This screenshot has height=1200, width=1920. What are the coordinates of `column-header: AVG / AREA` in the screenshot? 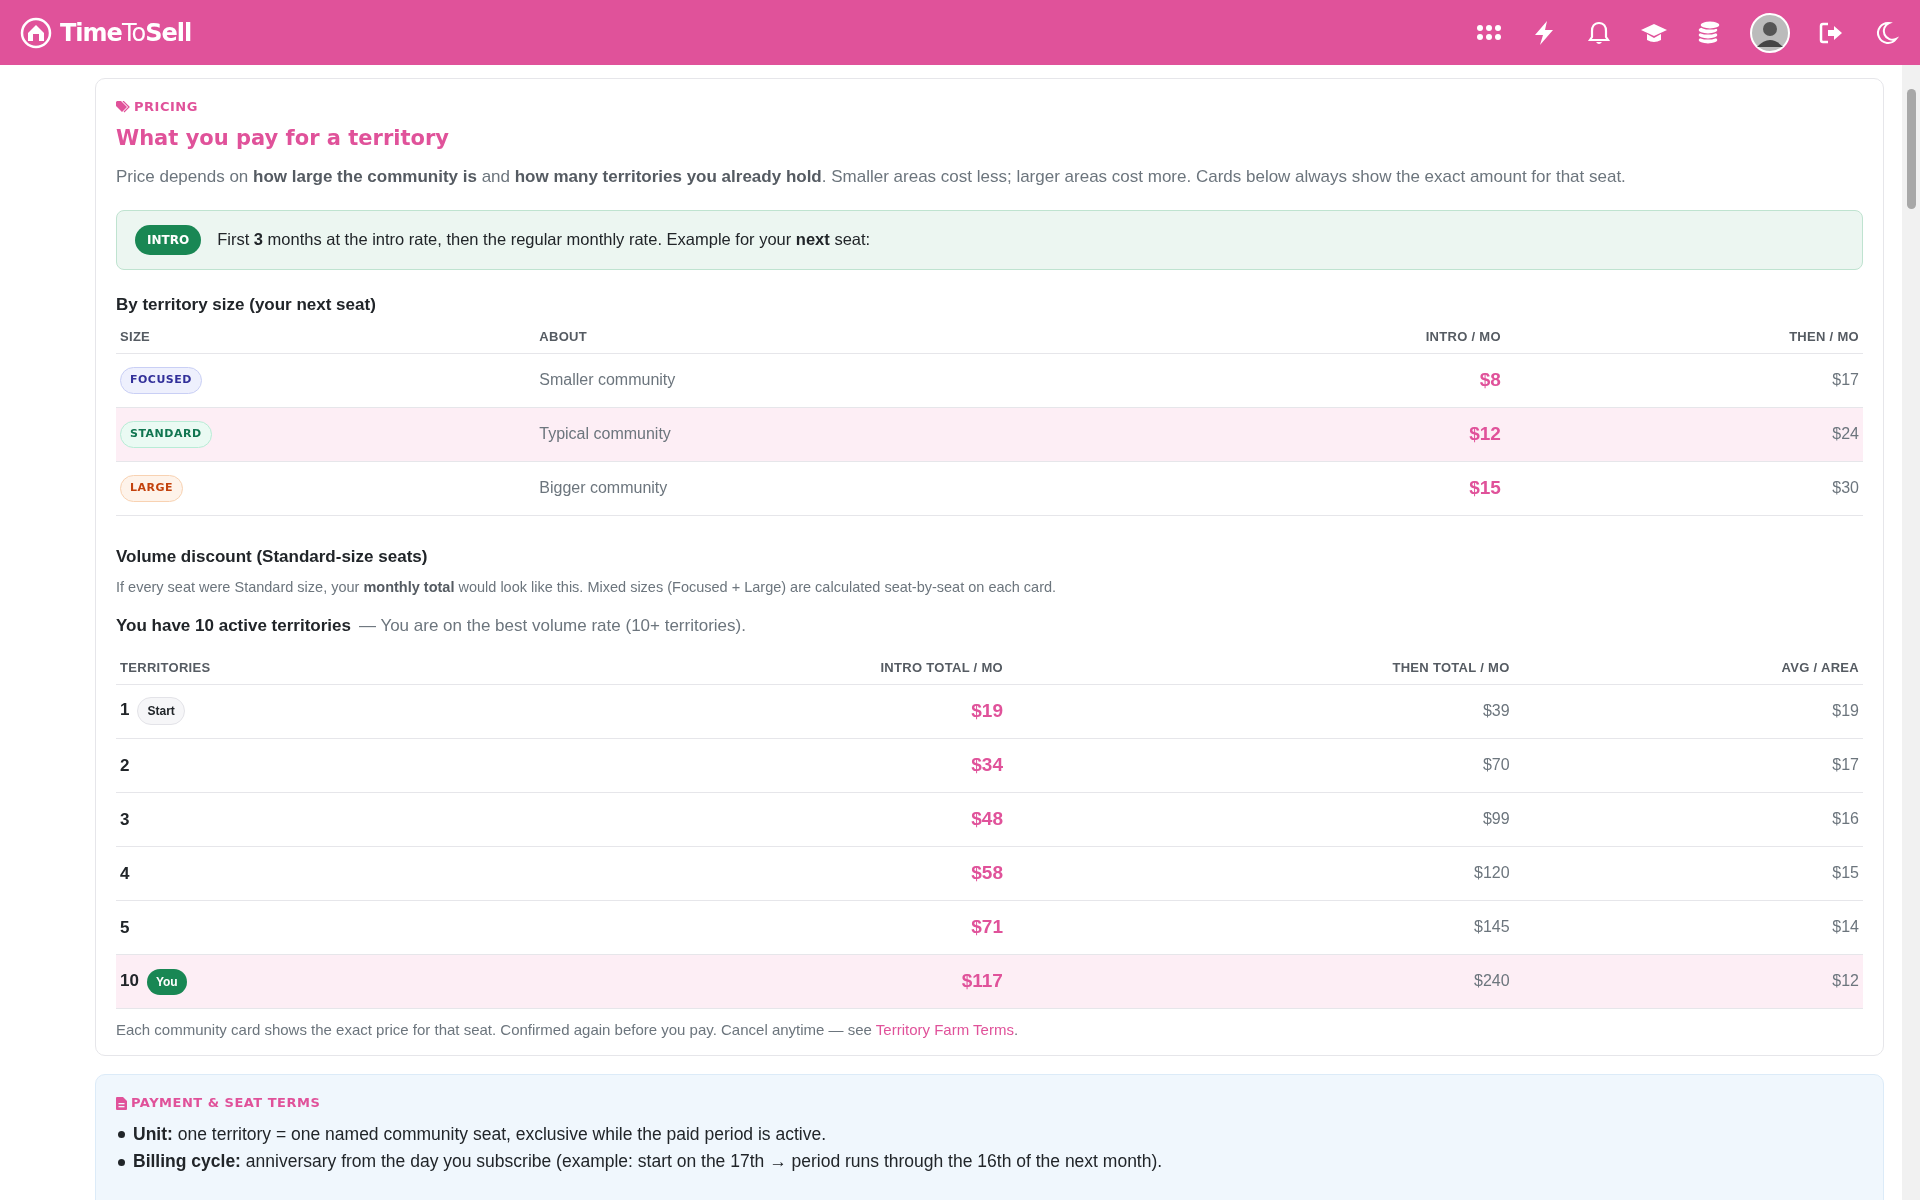 It's located at (1688, 666).